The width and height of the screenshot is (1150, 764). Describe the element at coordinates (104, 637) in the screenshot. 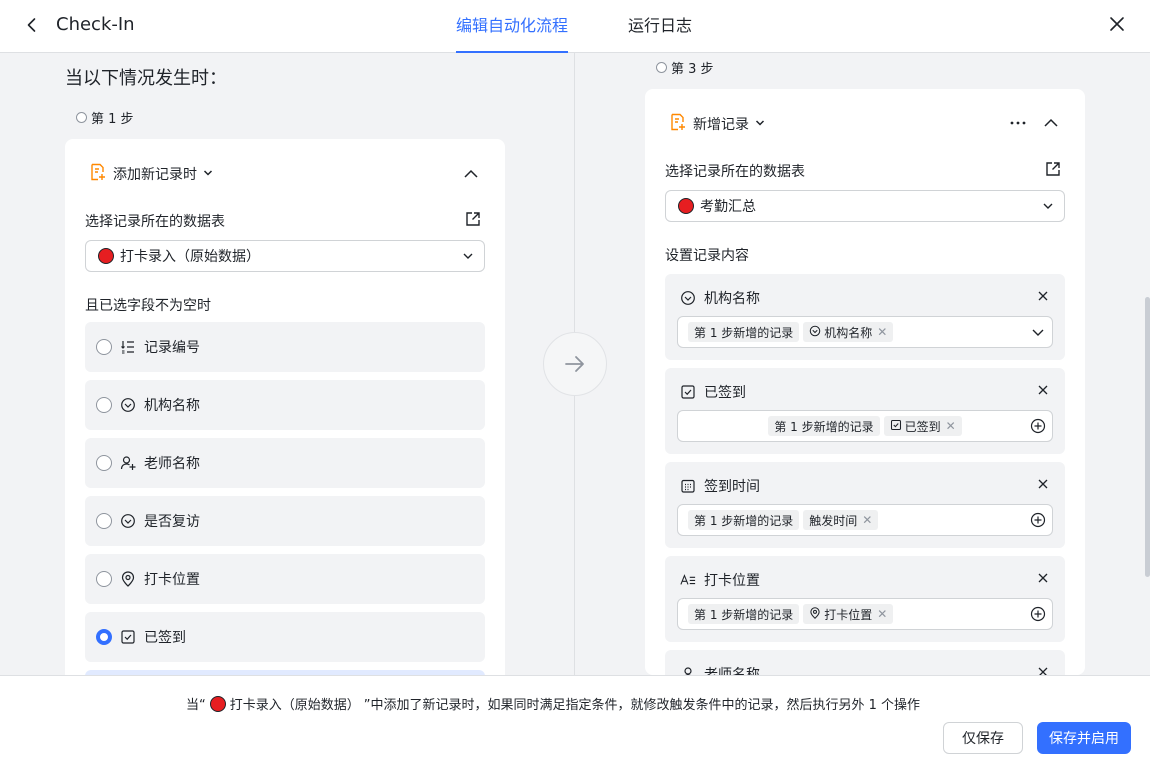

I see `radio-button-selected` at that location.